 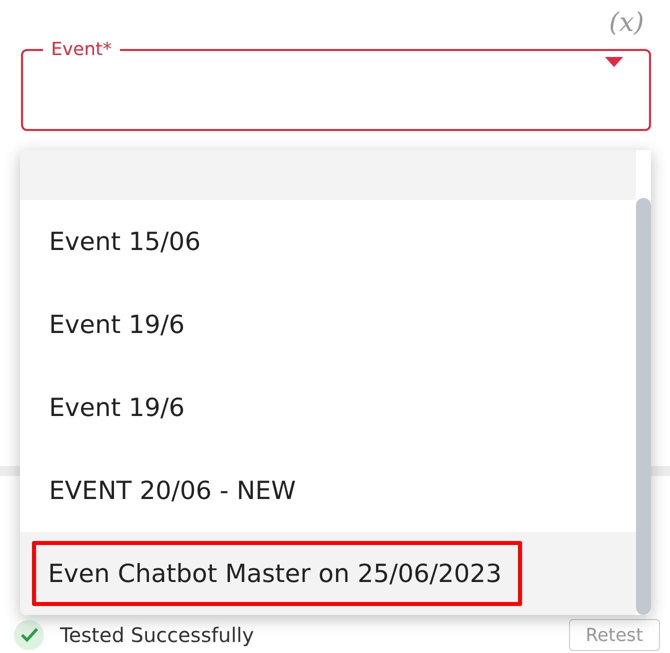 What do you see at coordinates (328, 175) in the screenshot?
I see `dropdown-option` at bounding box center [328, 175].